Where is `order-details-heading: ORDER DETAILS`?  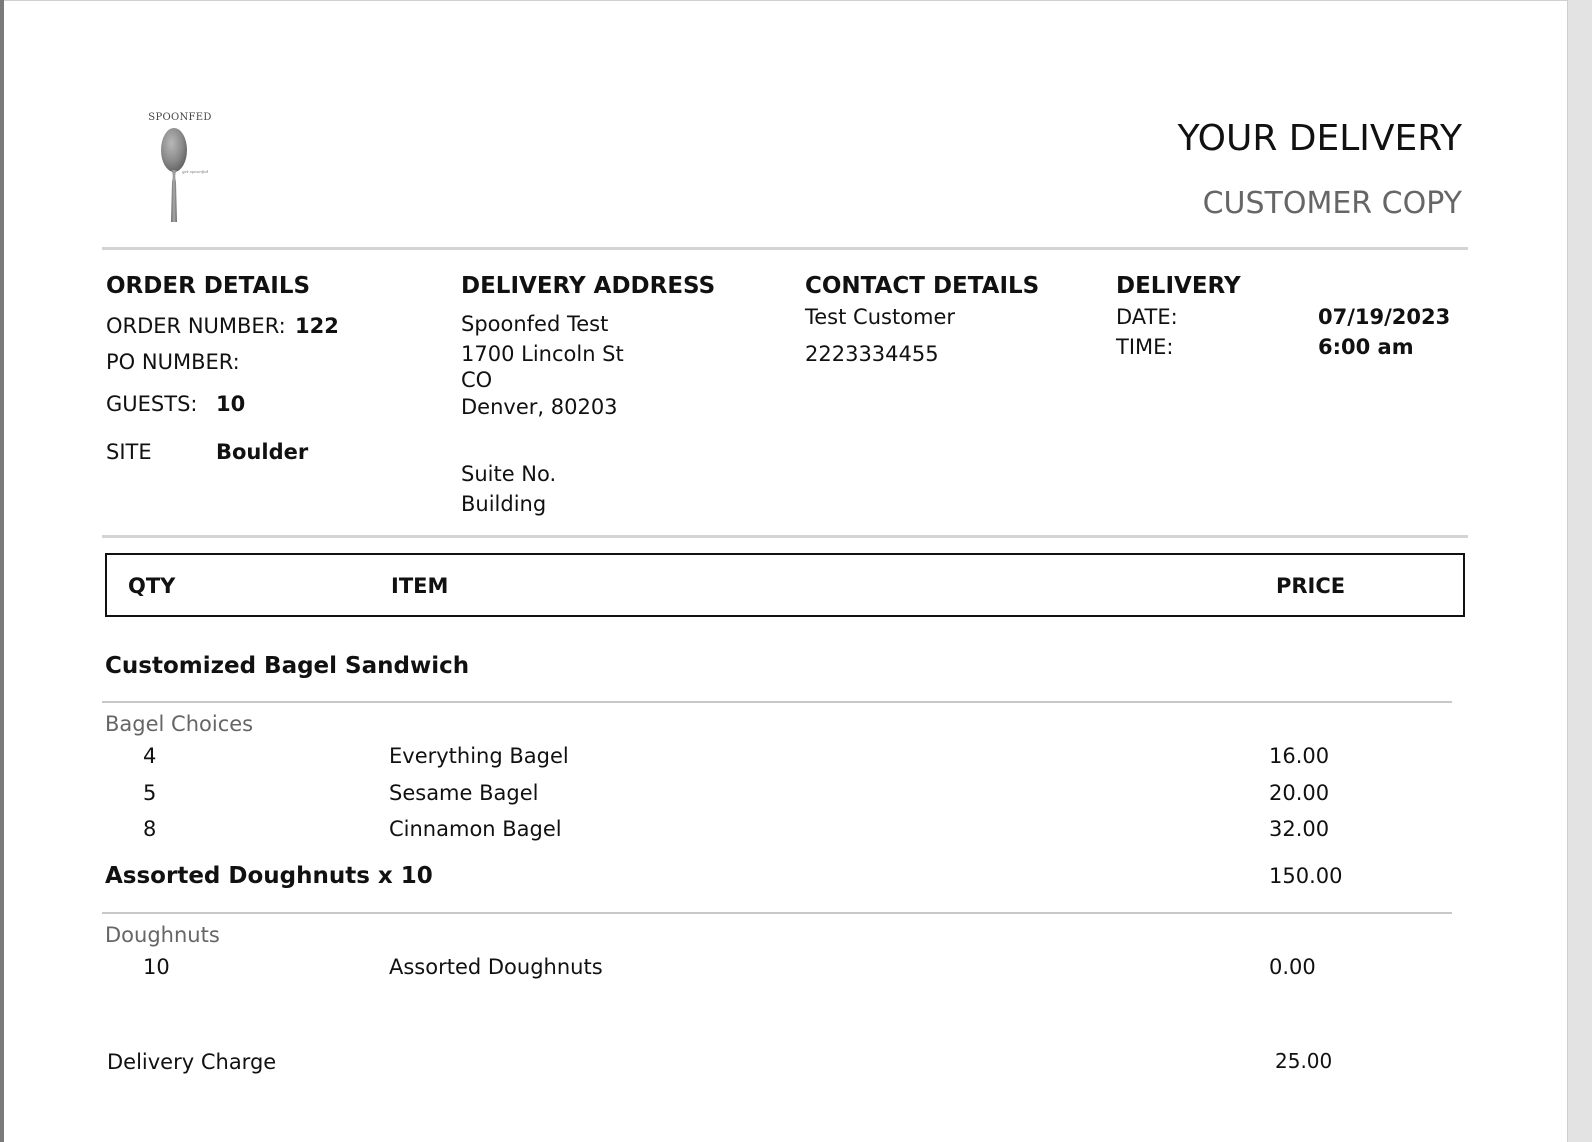 order-details-heading: ORDER DETAILS is located at coordinates (208, 286).